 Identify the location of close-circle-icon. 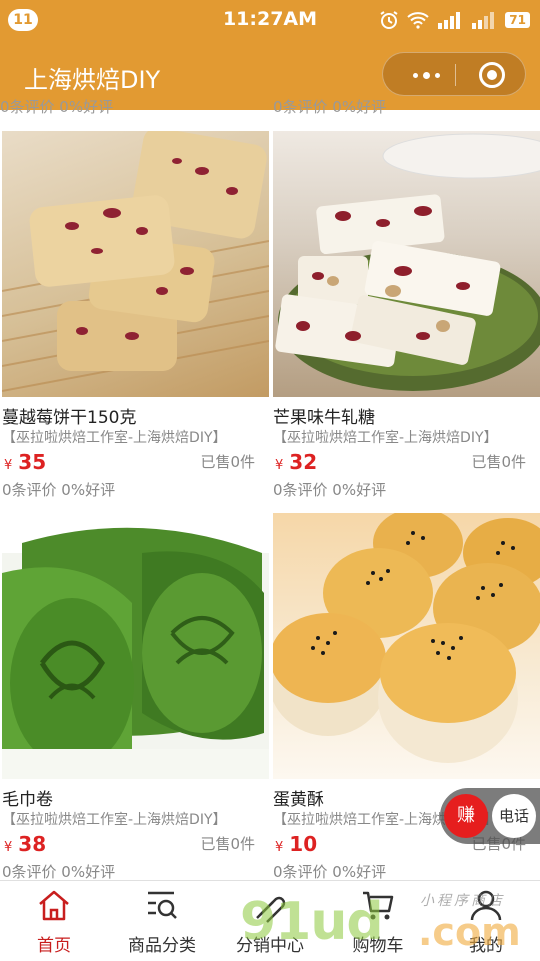
(492, 75).